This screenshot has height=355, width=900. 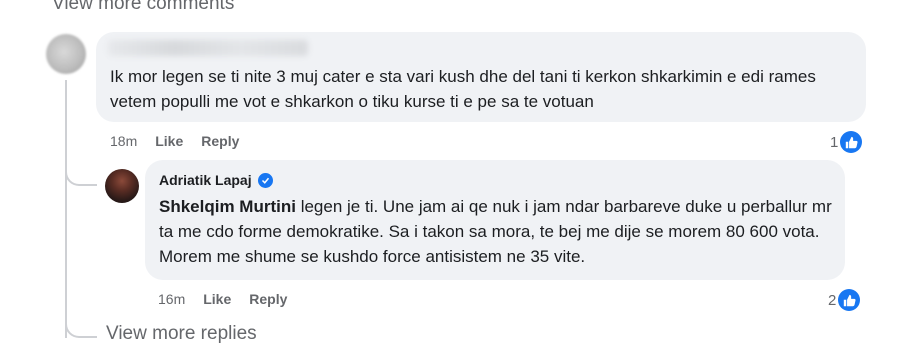 What do you see at coordinates (81, 170) in the screenshot?
I see `reply-connector` at bounding box center [81, 170].